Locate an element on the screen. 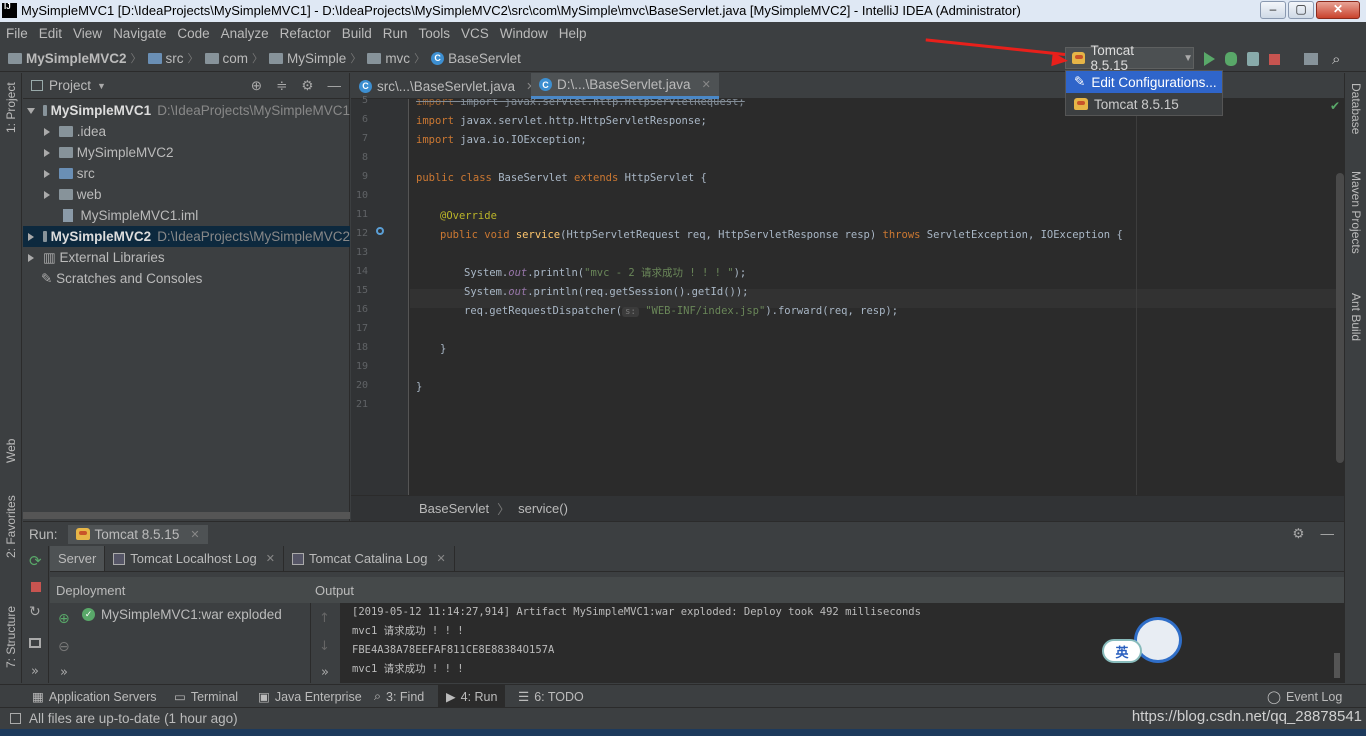 The height and width of the screenshot is (736, 1366). editor-crumb-class: BaseServlet is located at coordinates (454, 508).